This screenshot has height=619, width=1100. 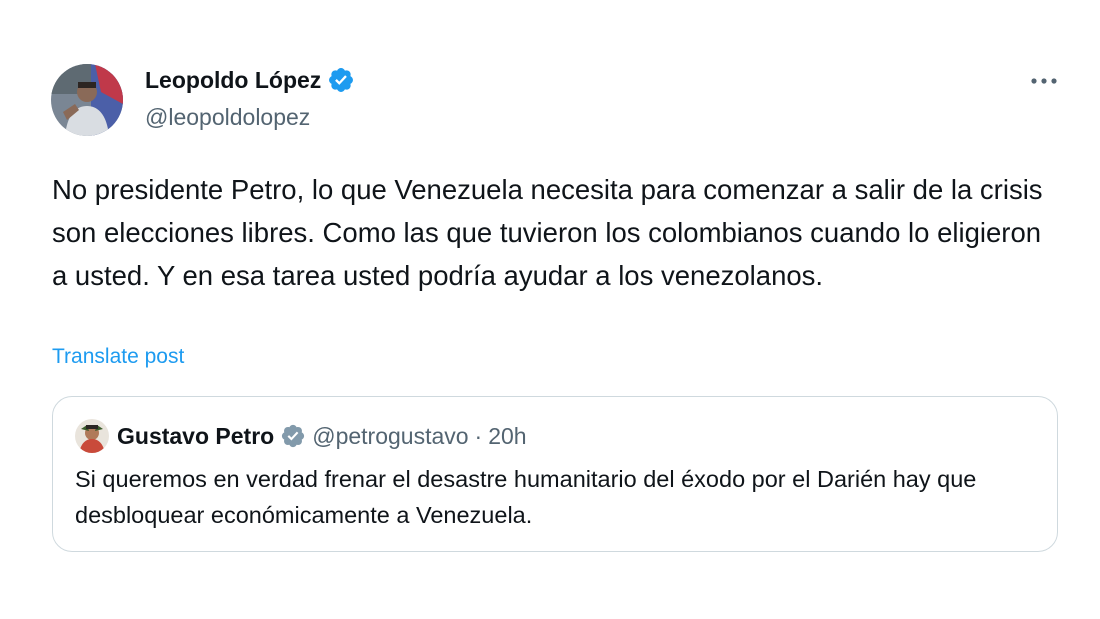 What do you see at coordinates (507, 436) in the screenshot?
I see `quoted-post-time: 20h` at bounding box center [507, 436].